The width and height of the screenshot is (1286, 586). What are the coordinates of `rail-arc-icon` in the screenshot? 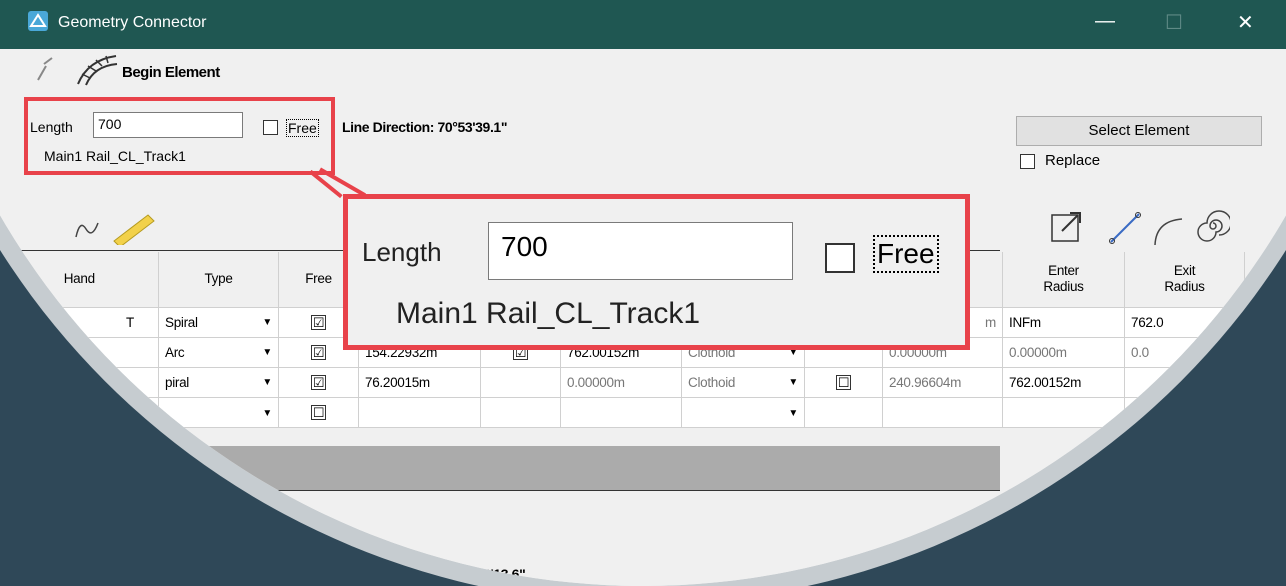 It's located at (97, 69).